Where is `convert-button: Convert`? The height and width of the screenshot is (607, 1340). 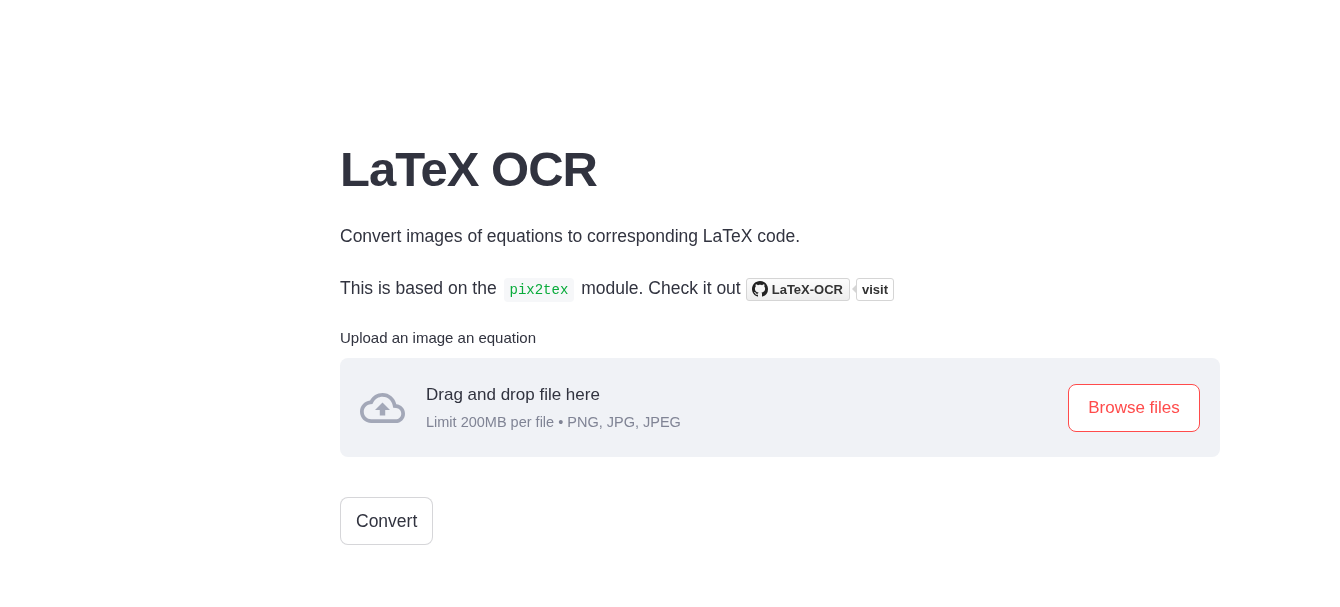 convert-button: Convert is located at coordinates (387, 521).